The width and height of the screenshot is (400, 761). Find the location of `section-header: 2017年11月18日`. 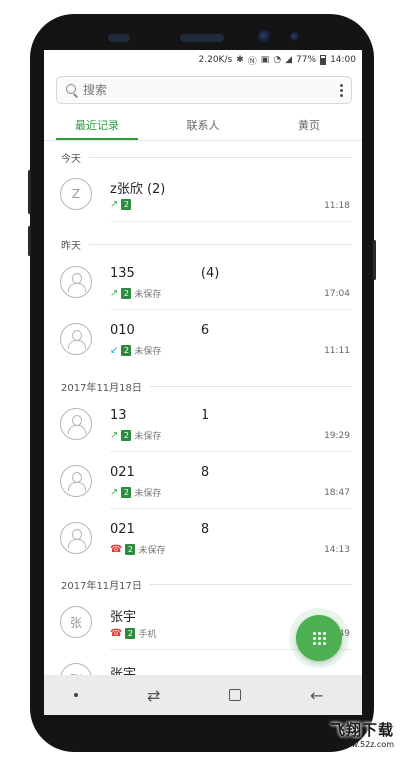

section-header: 2017年11月18日 is located at coordinates (203, 386).